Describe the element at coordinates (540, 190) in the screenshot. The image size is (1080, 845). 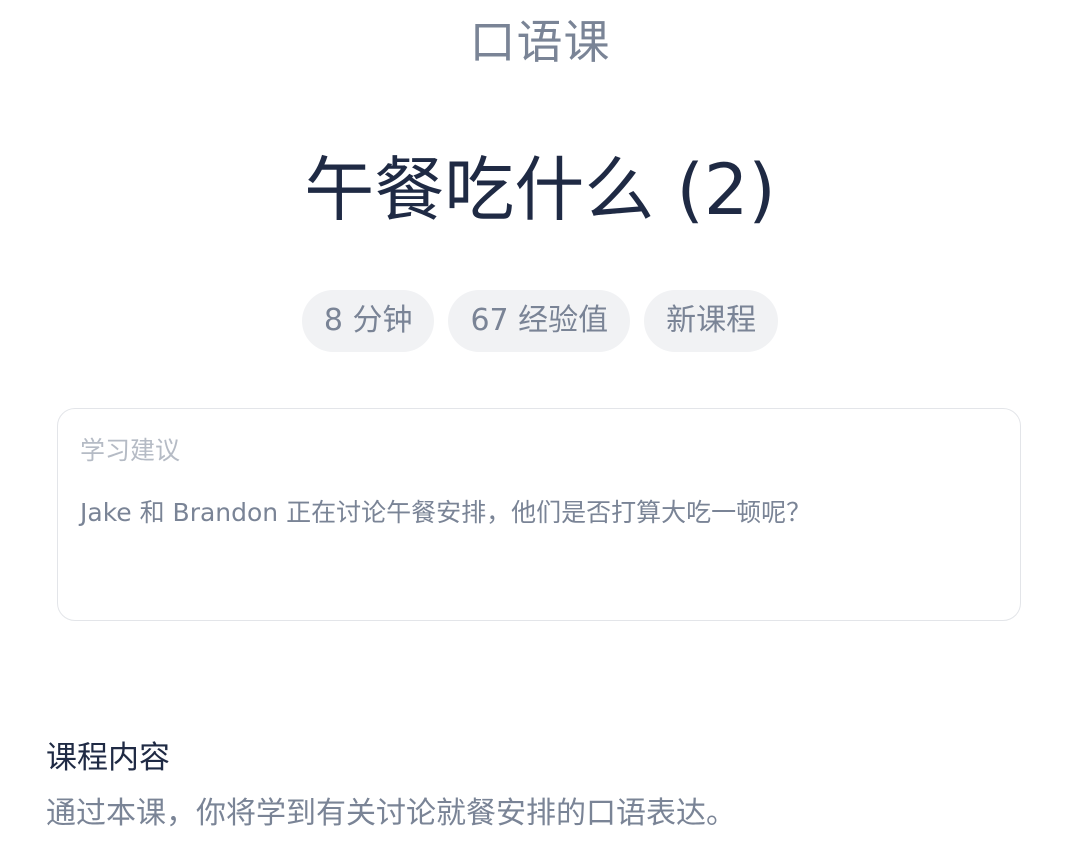
I see `lesson-title: 午餐吃什么 (2)` at that location.